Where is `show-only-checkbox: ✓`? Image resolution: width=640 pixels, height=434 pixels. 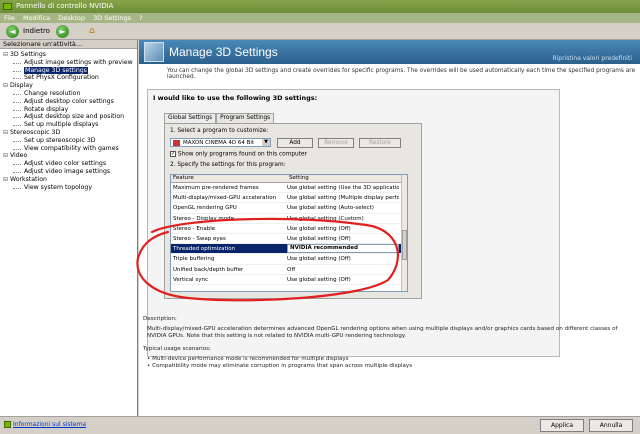 show-only-checkbox: ✓ is located at coordinates (173, 154).